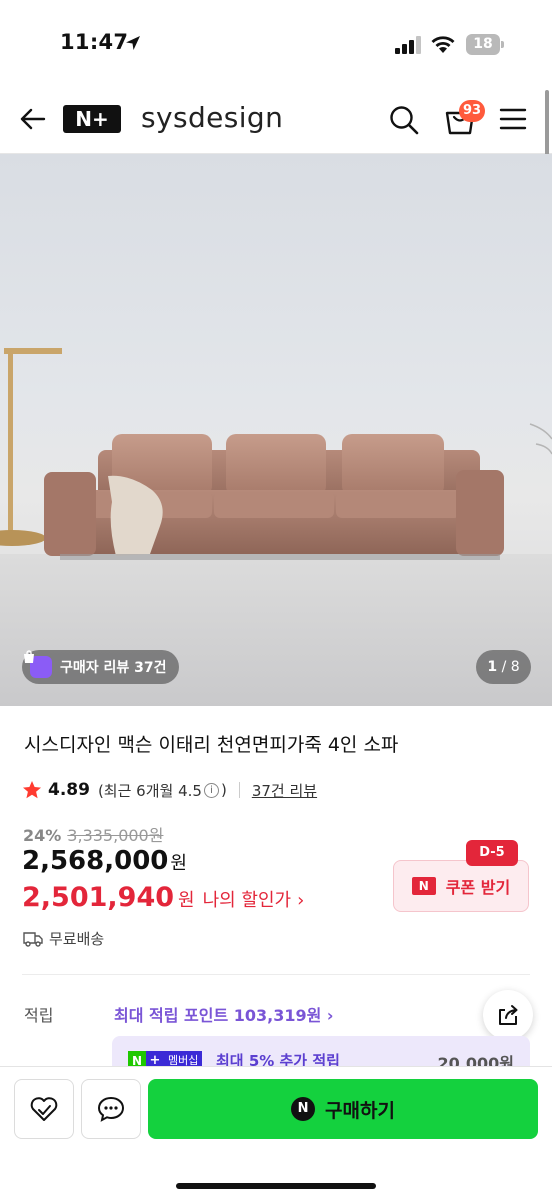  I want to click on search-icon, so click(404, 120).